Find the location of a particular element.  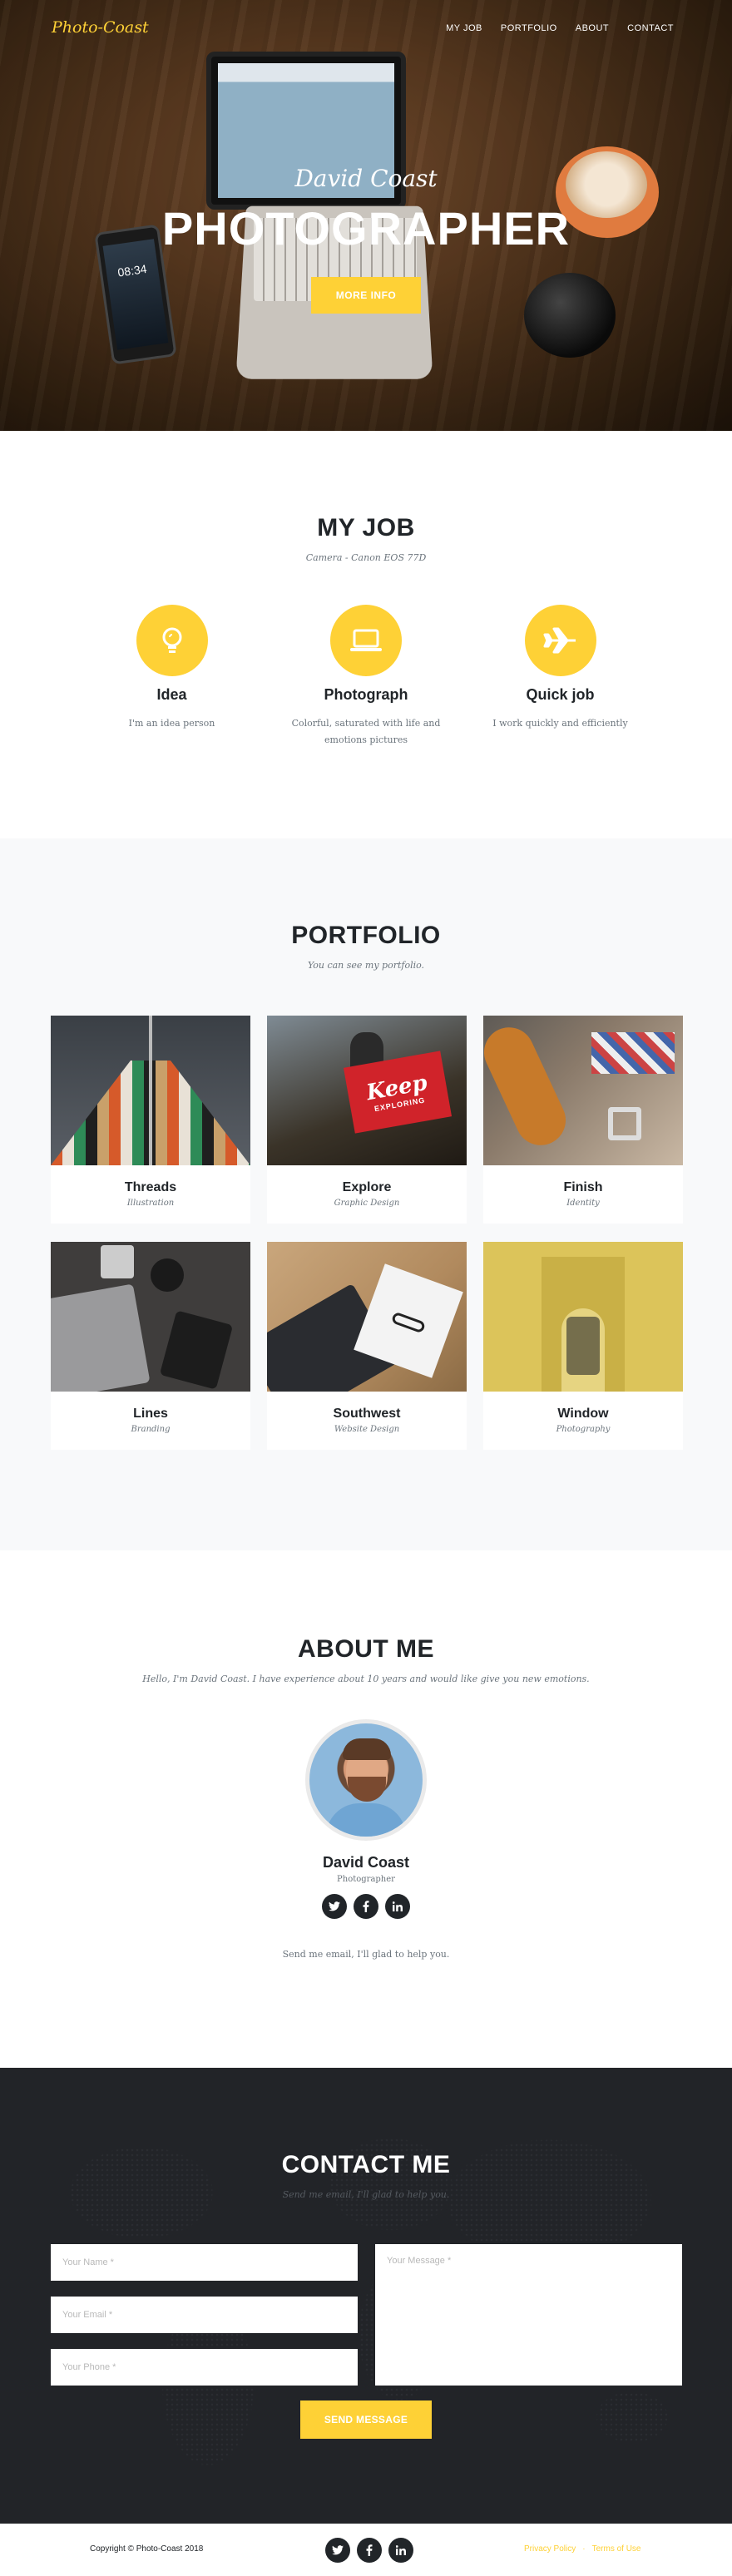

phone-time: 08:34 is located at coordinates (132, 270).